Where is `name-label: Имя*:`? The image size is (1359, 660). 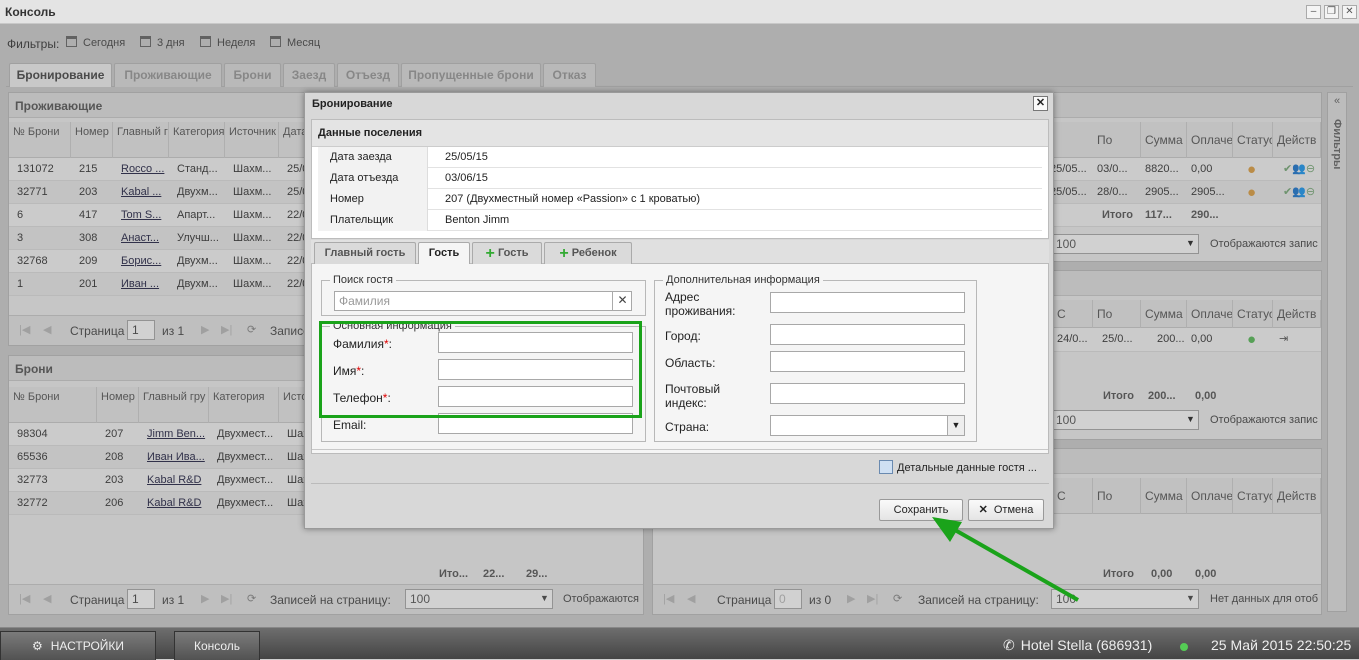 name-label: Имя*: is located at coordinates (348, 371).